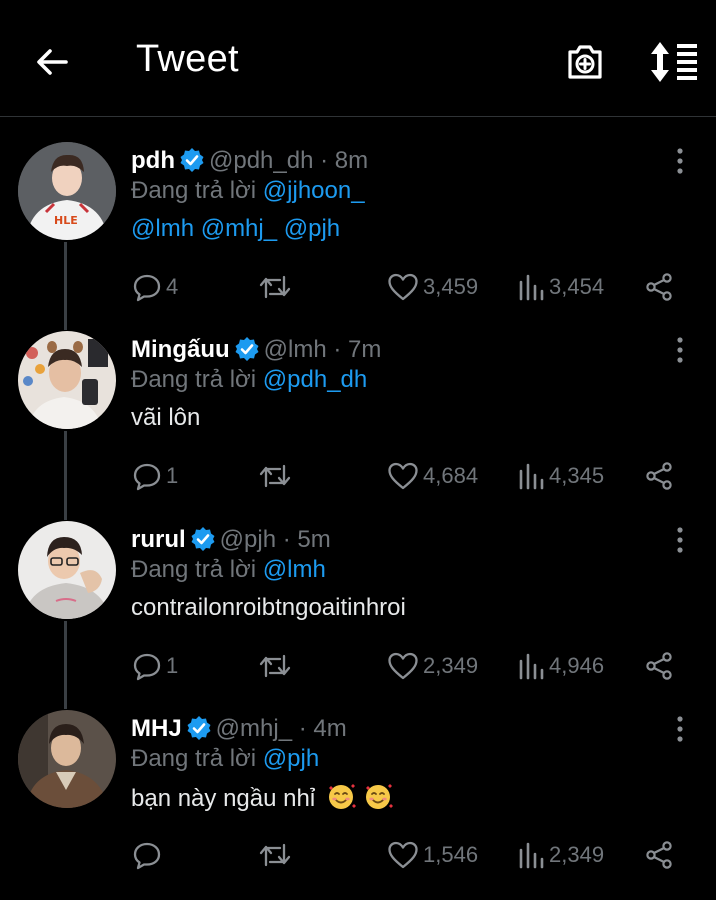  I want to click on view-count: 4,946, so click(577, 665).